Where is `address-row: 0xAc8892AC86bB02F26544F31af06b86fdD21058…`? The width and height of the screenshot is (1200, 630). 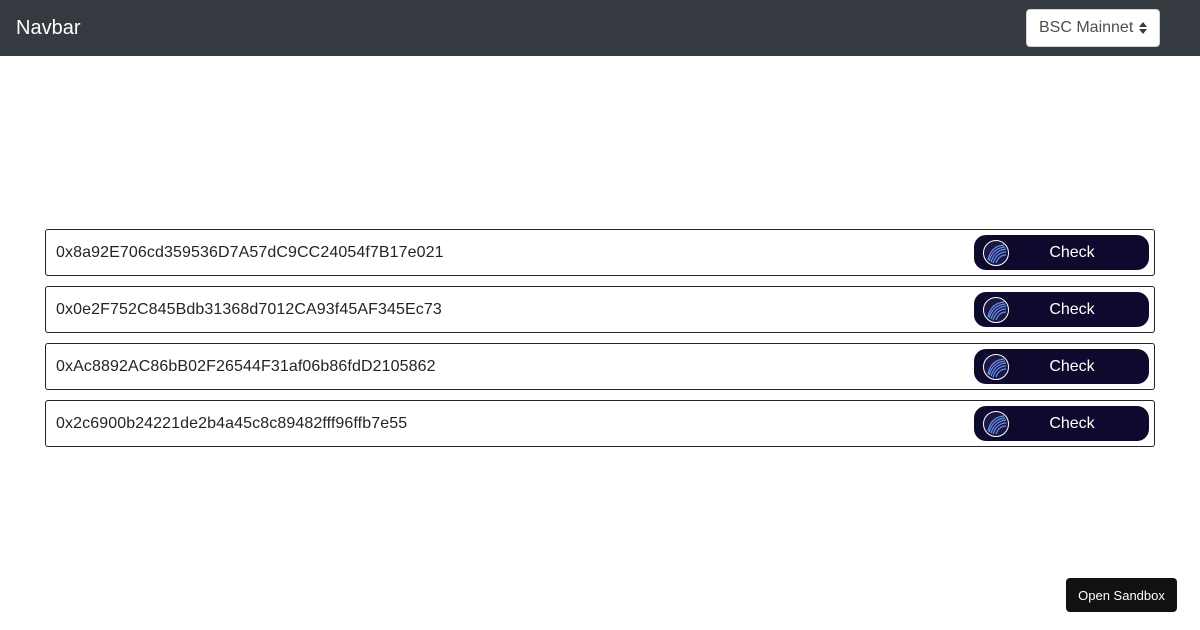
address-row: 0xAc8892AC86bB02F26544F31af06b86fdD21058… is located at coordinates (600, 366).